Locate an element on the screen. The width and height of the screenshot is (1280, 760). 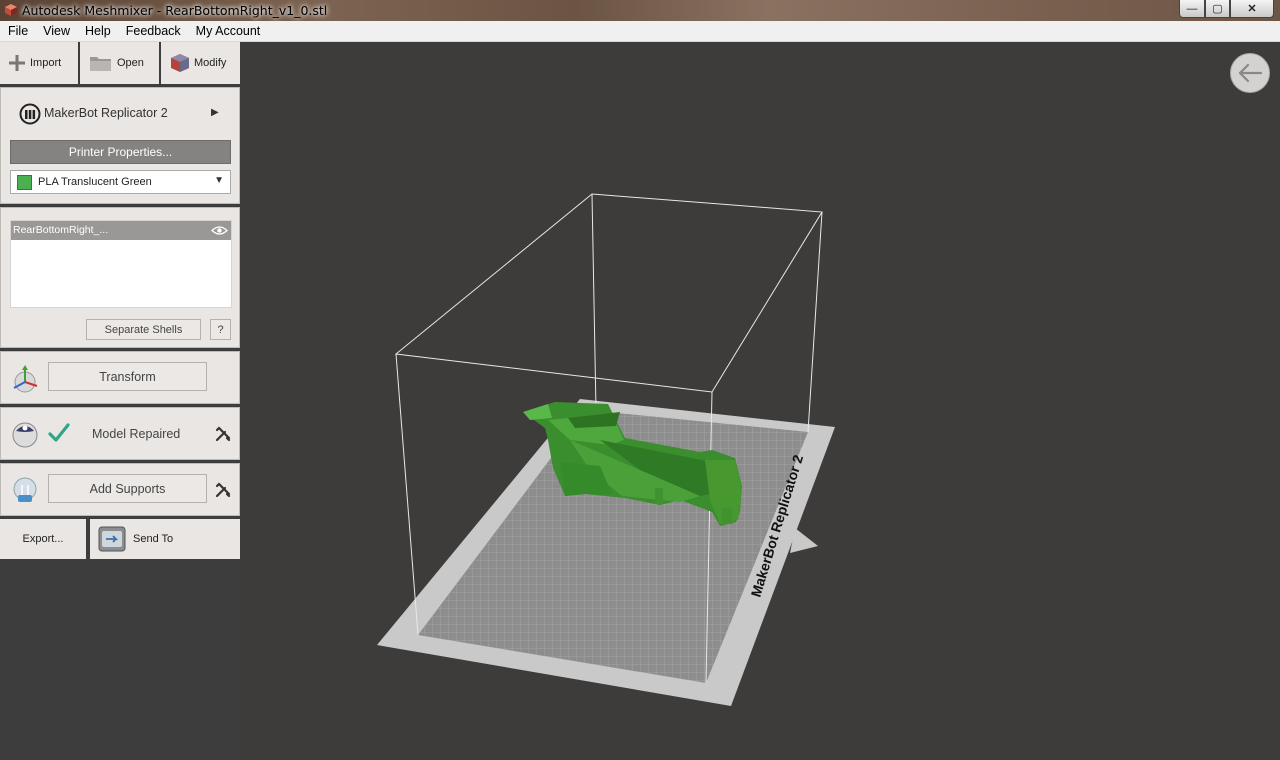
transform-gizmo-icon is located at coordinates (25, 379).